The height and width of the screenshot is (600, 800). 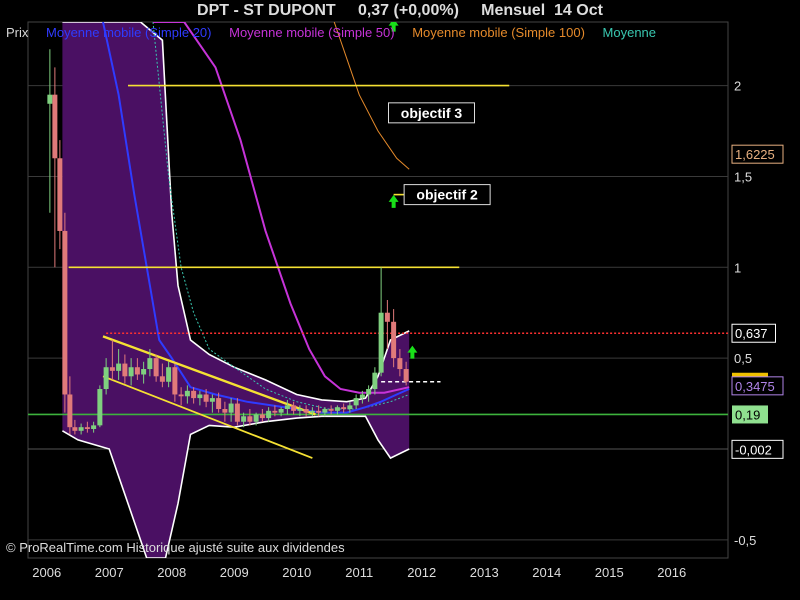 What do you see at coordinates (737, 86) in the screenshot?
I see `y-tick-label: 2` at bounding box center [737, 86].